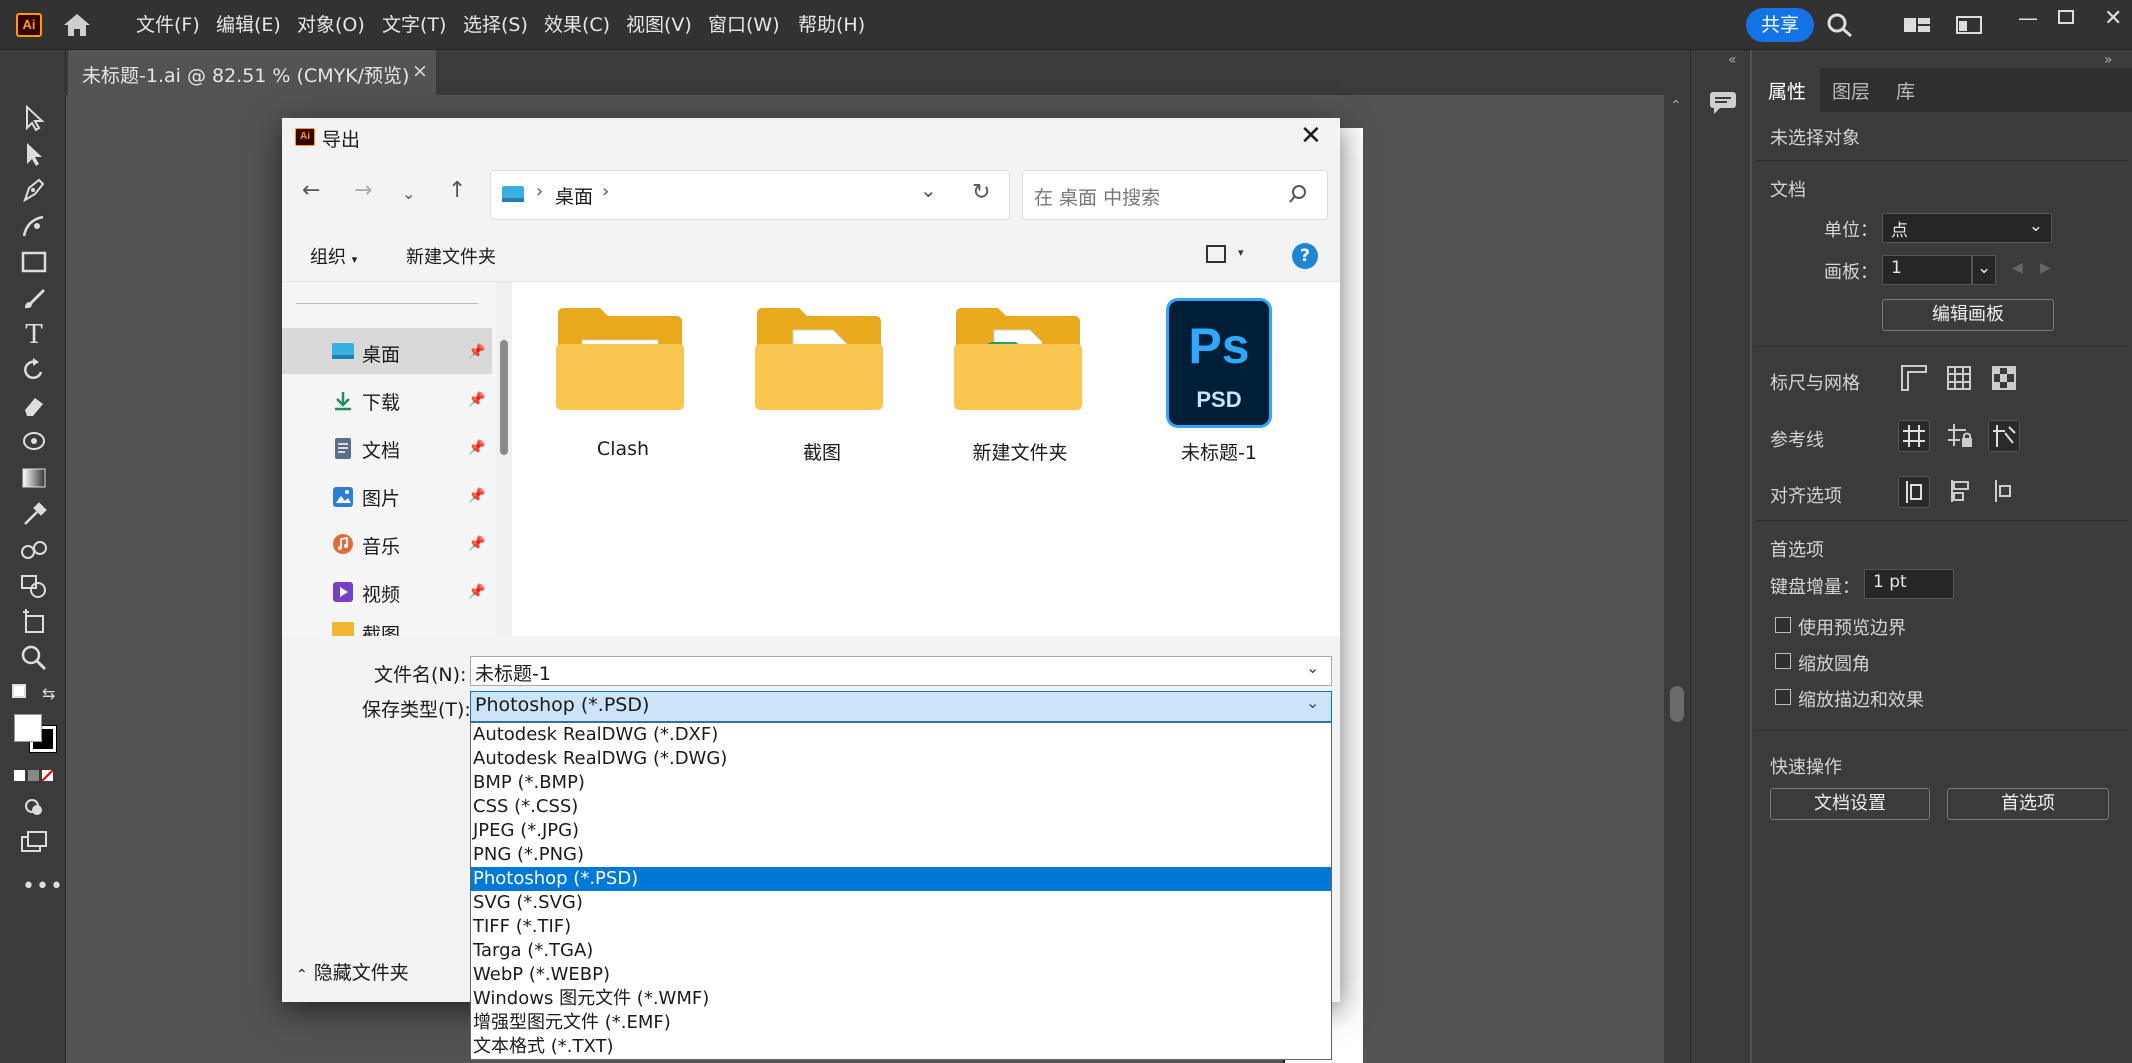  Describe the element at coordinates (48, 693) in the screenshot. I see `swap-colors-icon: ⇆` at that location.